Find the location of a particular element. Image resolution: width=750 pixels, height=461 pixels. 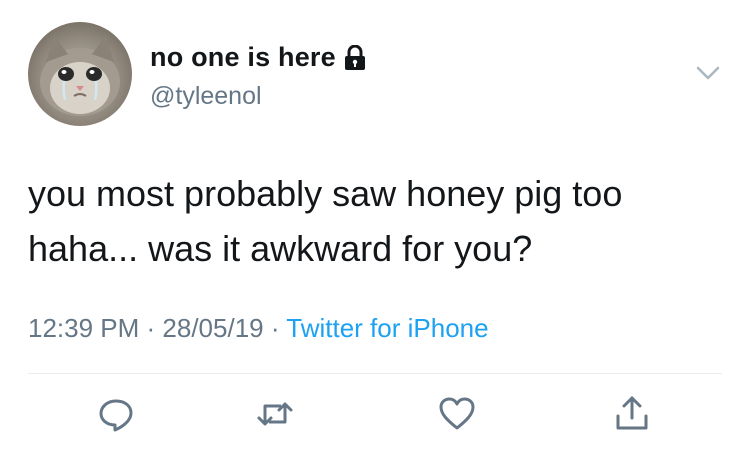

tweet-text-line: you most probably saw honey pig too is located at coordinates (325, 193).